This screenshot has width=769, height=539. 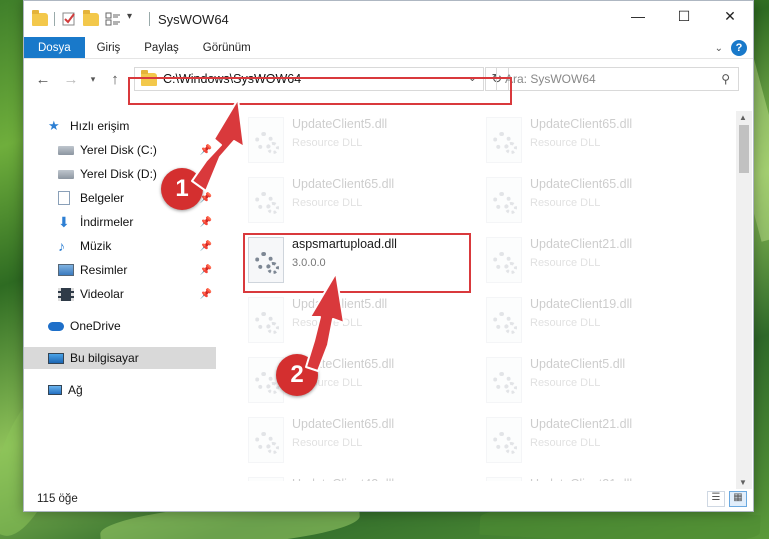 I want to click on forward-button: →, so click(x=71, y=79).